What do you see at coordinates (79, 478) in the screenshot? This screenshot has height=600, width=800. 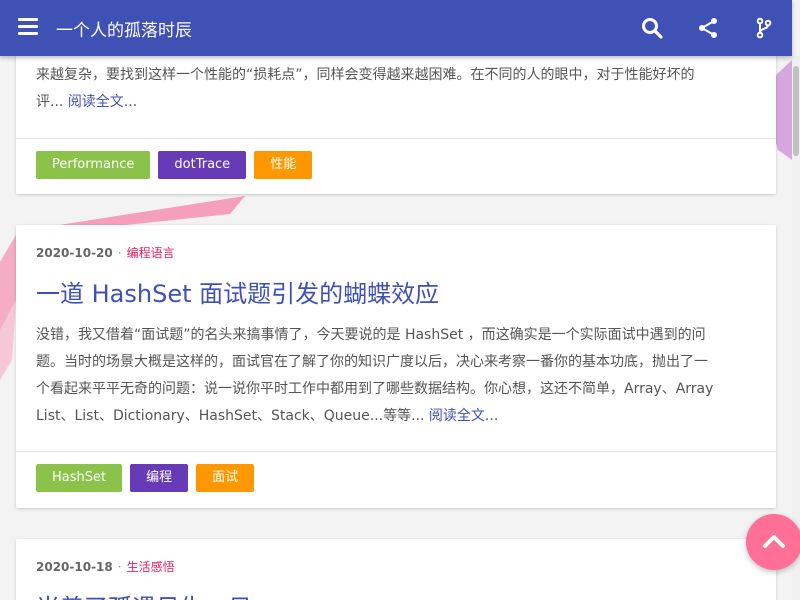 I see `tag-hashset: HashSet` at bounding box center [79, 478].